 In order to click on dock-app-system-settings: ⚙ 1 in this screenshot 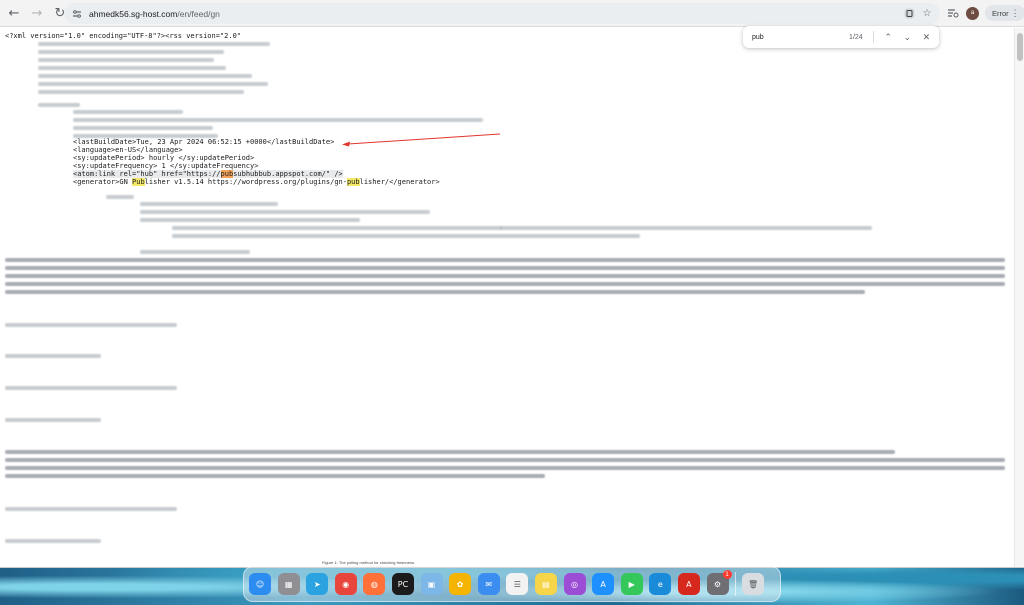, I will do `click(719, 582)`.